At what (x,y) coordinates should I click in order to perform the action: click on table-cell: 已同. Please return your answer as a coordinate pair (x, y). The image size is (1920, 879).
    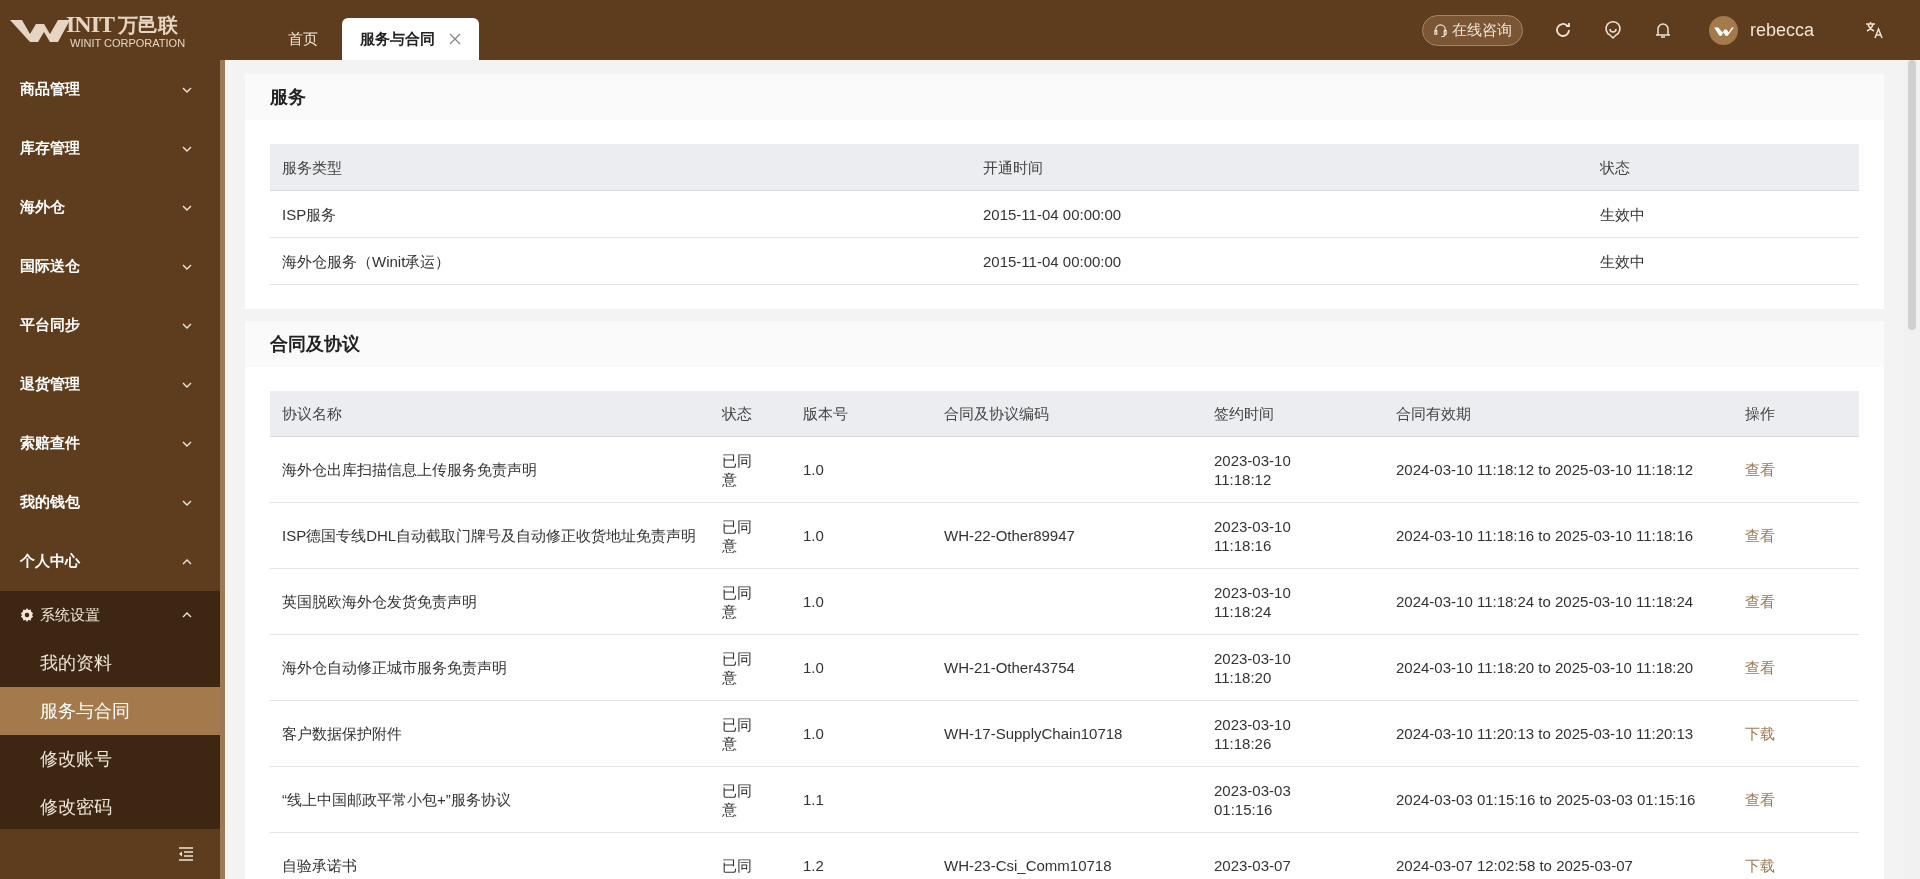
    Looking at the image, I should click on (737, 865).